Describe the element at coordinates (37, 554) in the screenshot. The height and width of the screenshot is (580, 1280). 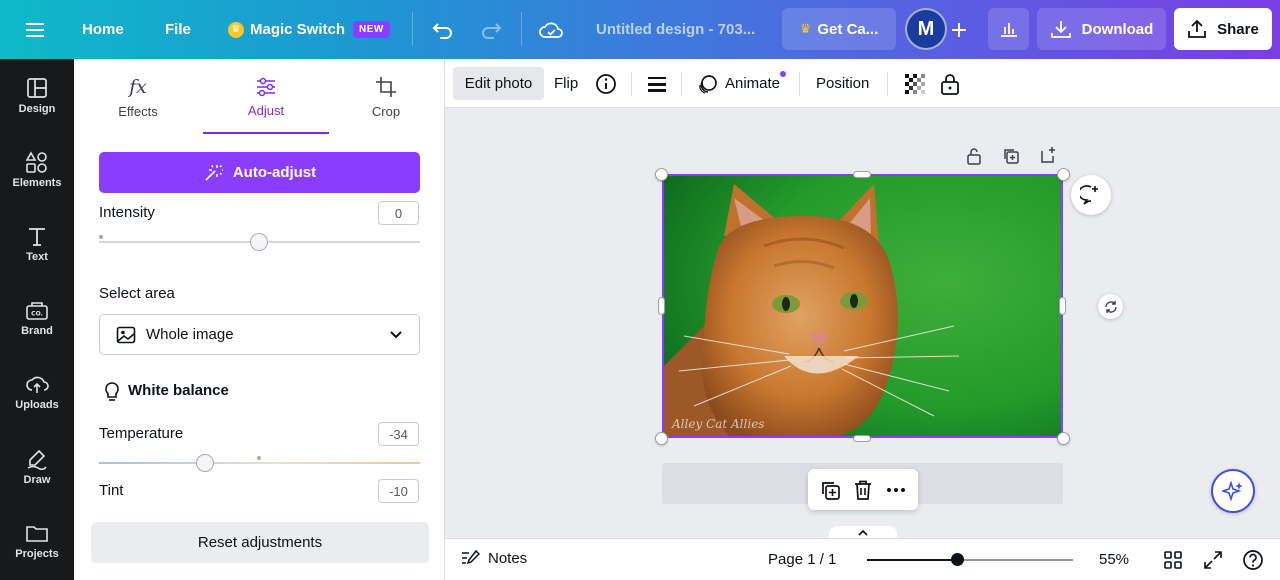
I see `rail-item-label: Projects` at that location.